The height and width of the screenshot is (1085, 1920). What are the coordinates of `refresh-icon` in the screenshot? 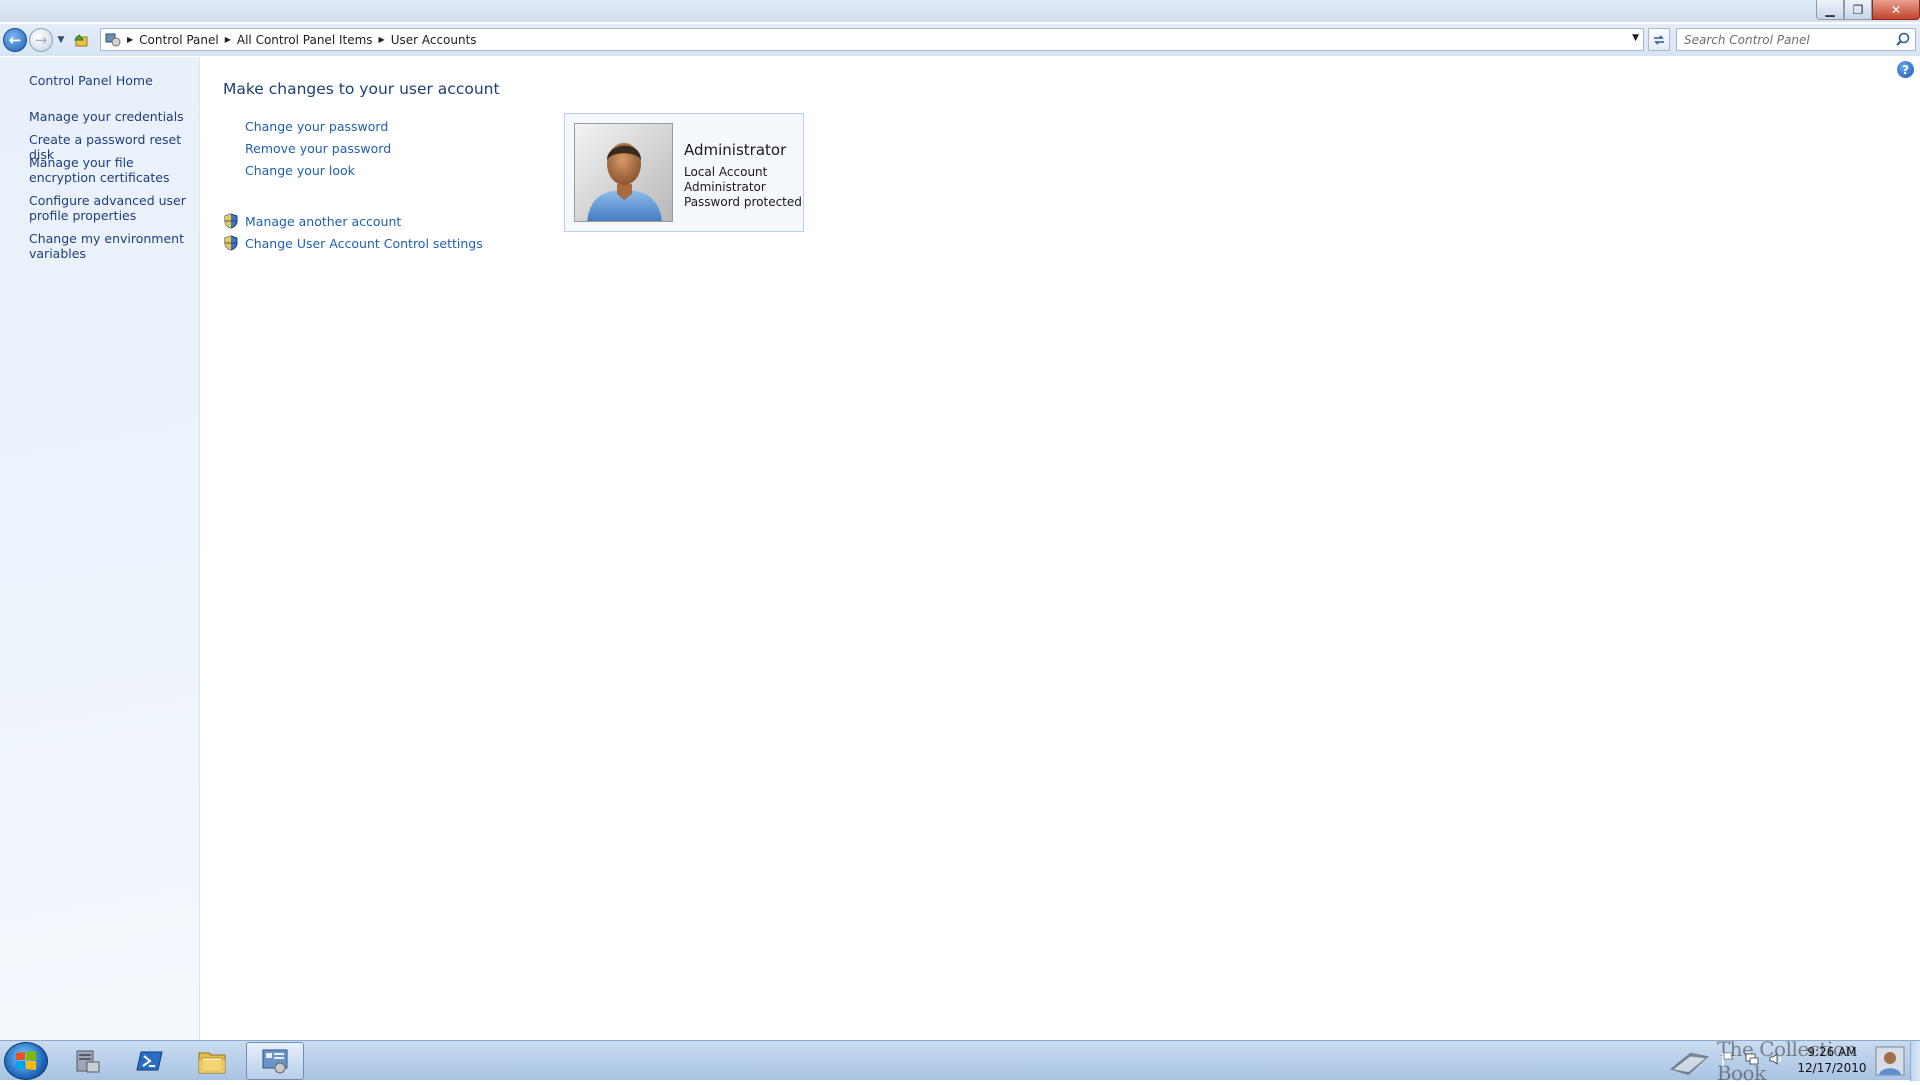 It's located at (1659, 39).